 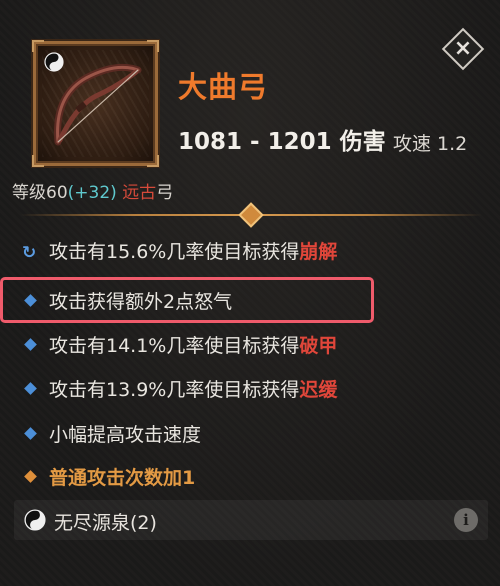 What do you see at coordinates (105, 523) in the screenshot?
I see `set-name: 无尽源泉(2)` at bounding box center [105, 523].